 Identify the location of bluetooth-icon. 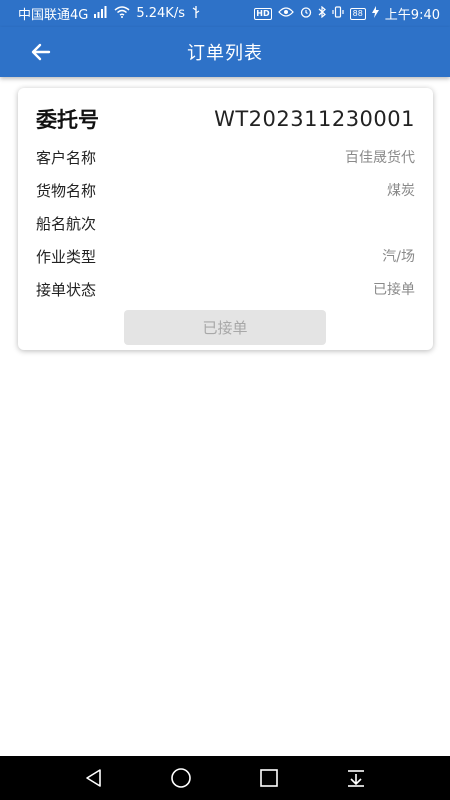
(322, 13).